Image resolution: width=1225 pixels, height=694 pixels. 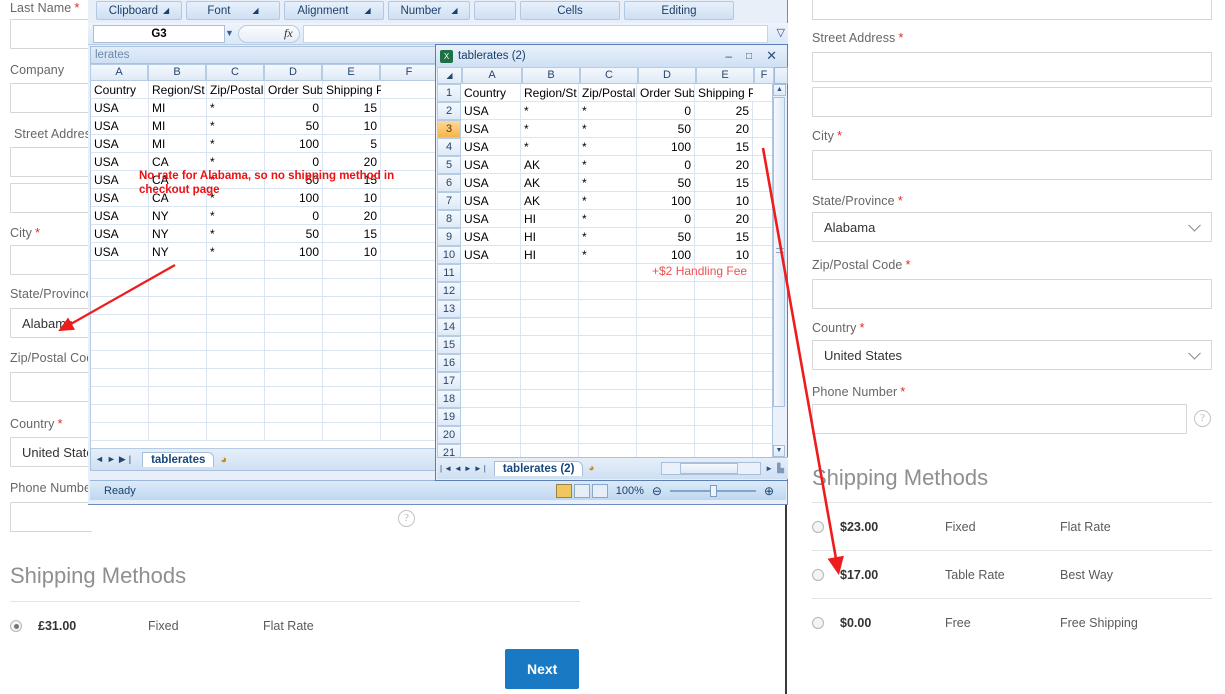 I want to click on excel1-col-f: F, so click(x=409, y=72).